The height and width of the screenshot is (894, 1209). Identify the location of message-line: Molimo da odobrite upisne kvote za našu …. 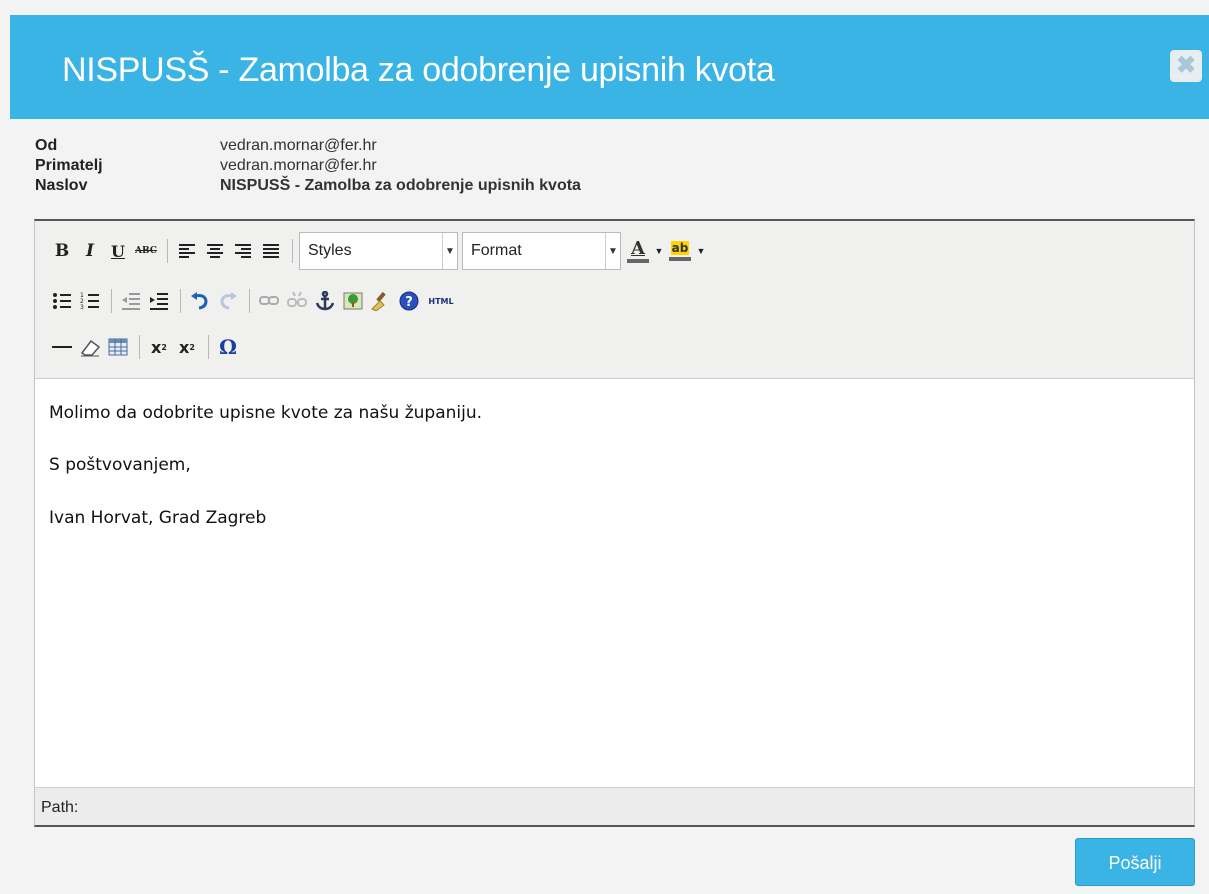
(266, 413).